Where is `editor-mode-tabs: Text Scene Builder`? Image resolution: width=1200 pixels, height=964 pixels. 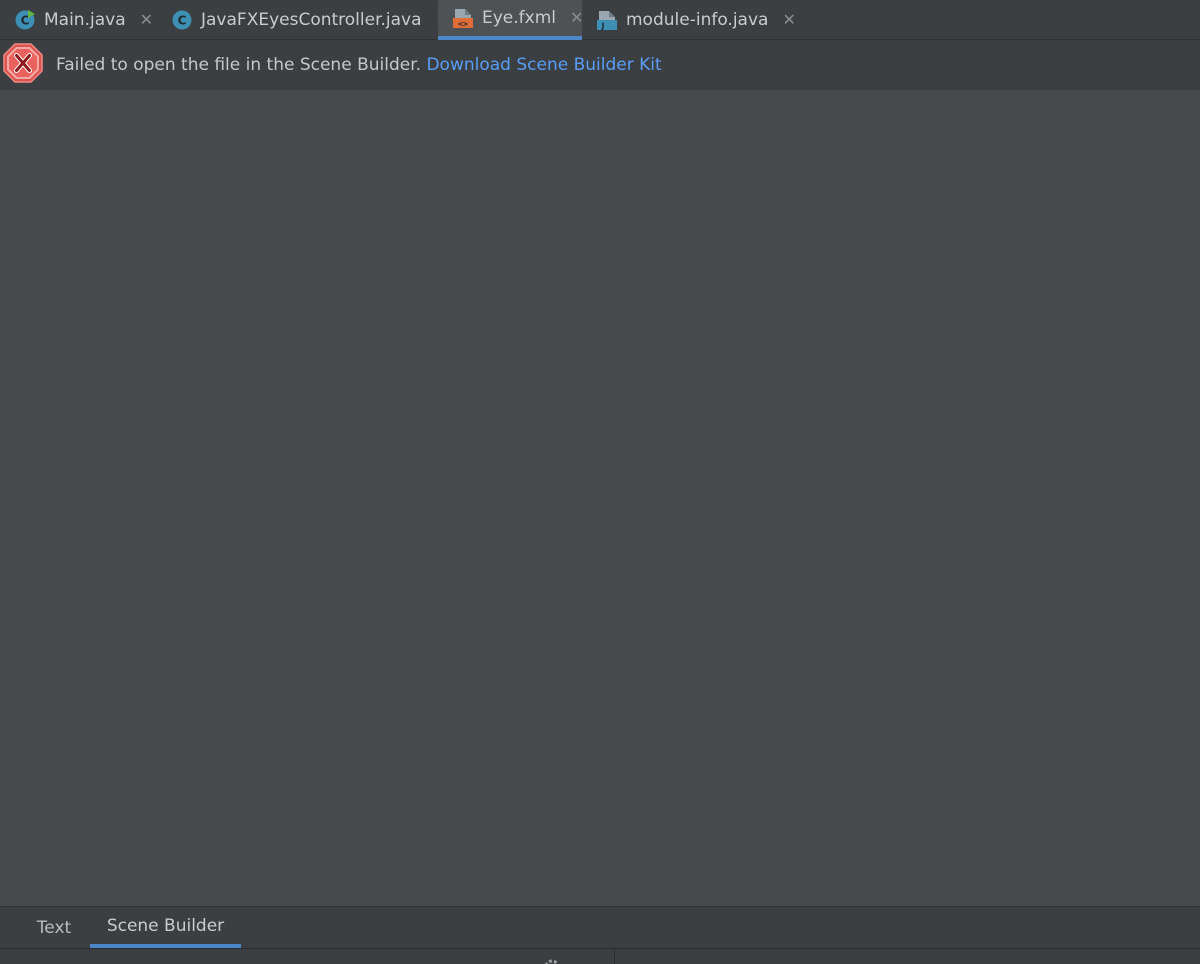 editor-mode-tabs: Text Scene Builder is located at coordinates (600, 927).